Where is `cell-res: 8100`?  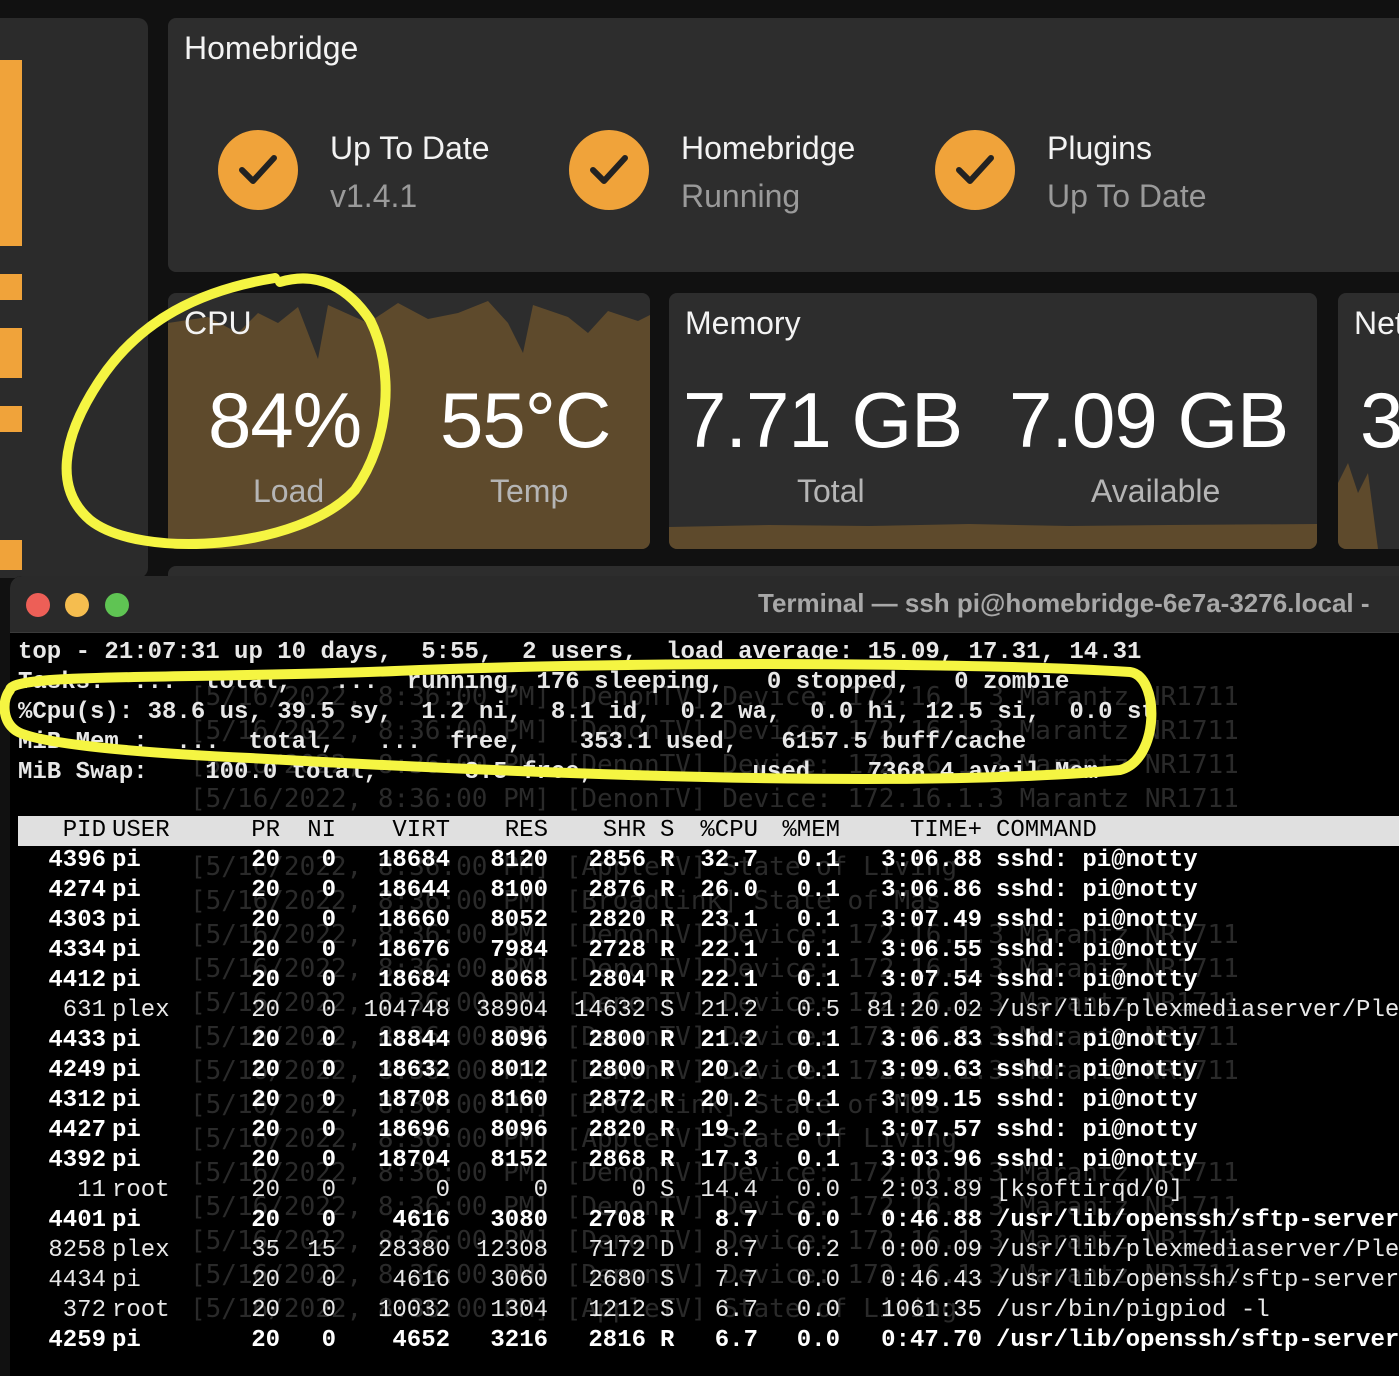 cell-res: 8100 is located at coordinates (519, 890).